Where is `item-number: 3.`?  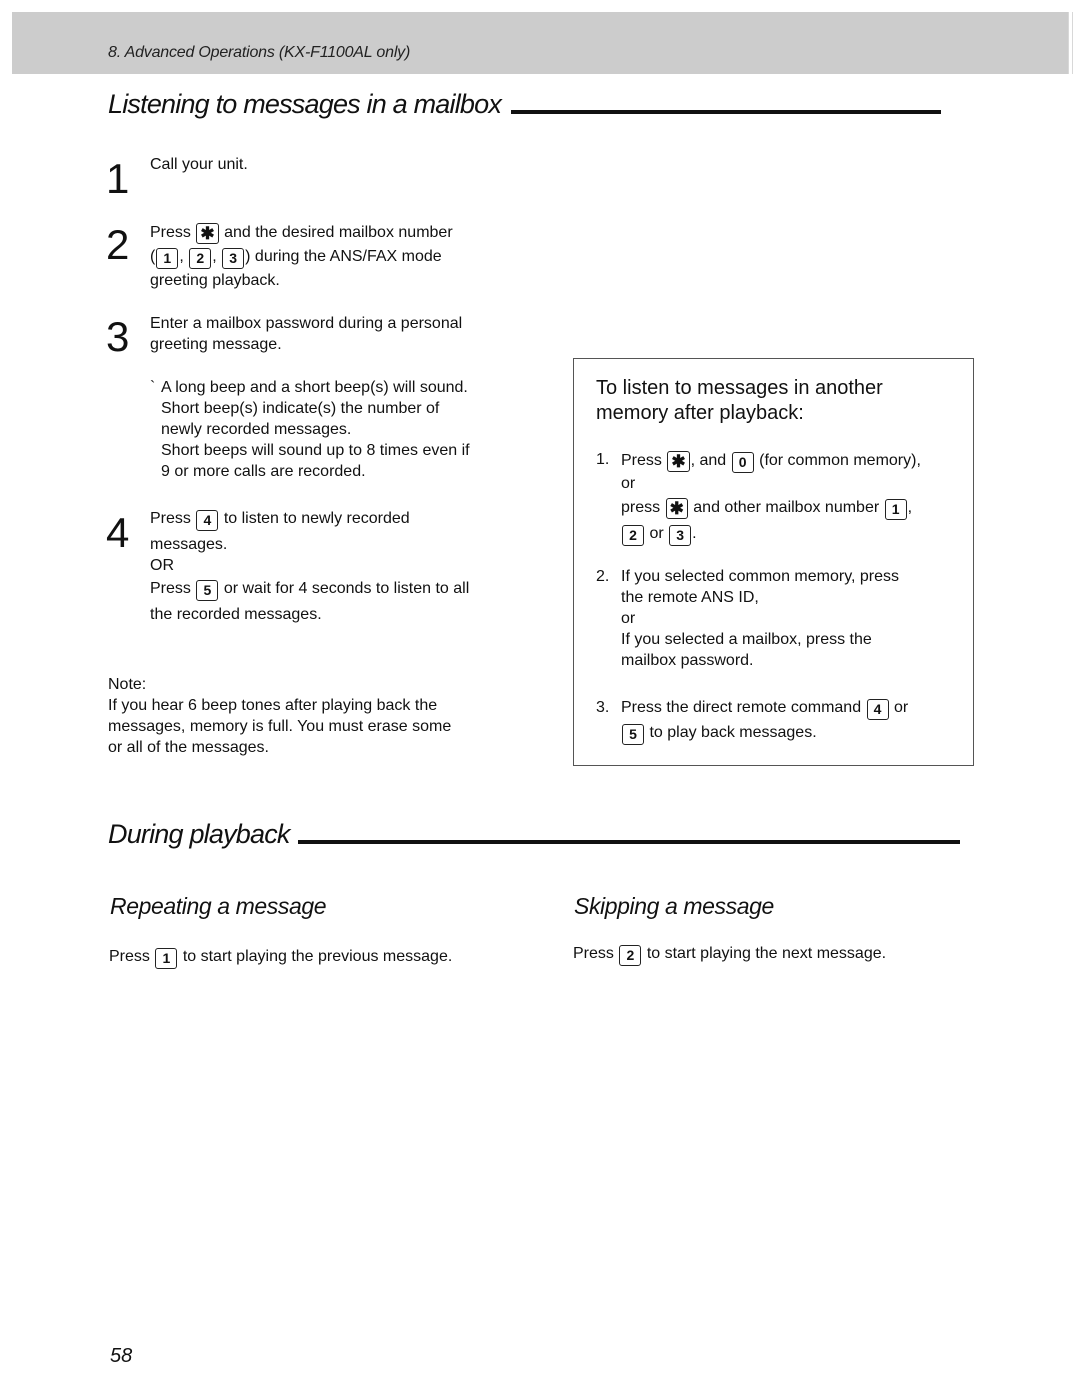 item-number: 3. is located at coordinates (603, 707).